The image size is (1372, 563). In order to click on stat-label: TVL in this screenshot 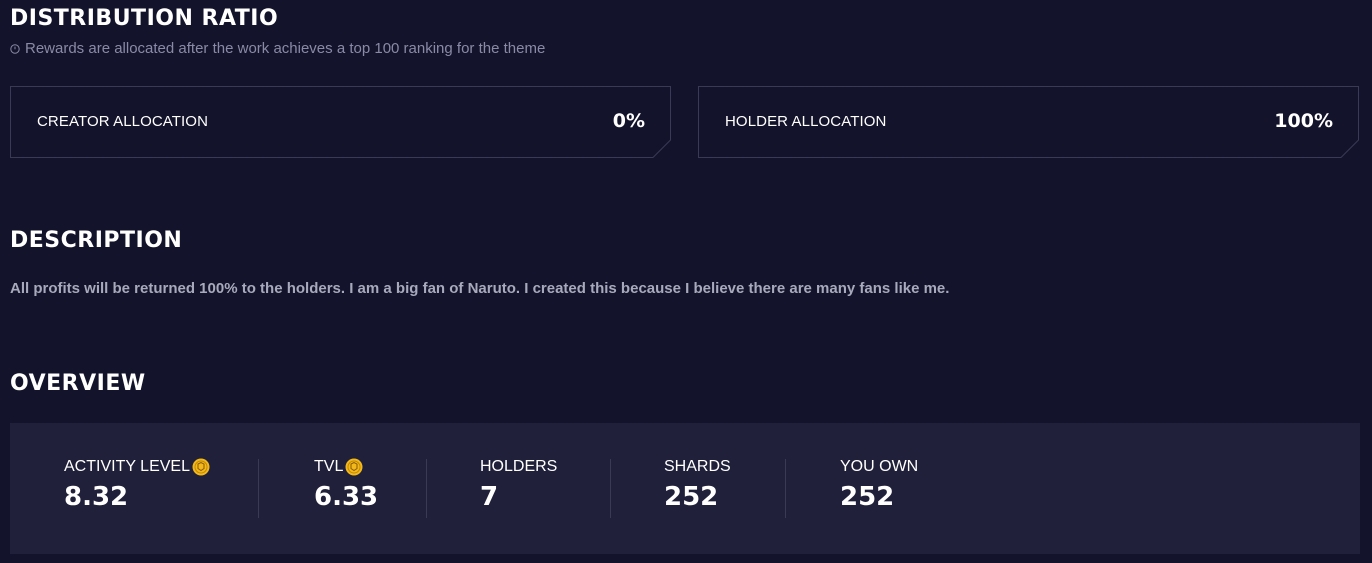, I will do `click(329, 466)`.